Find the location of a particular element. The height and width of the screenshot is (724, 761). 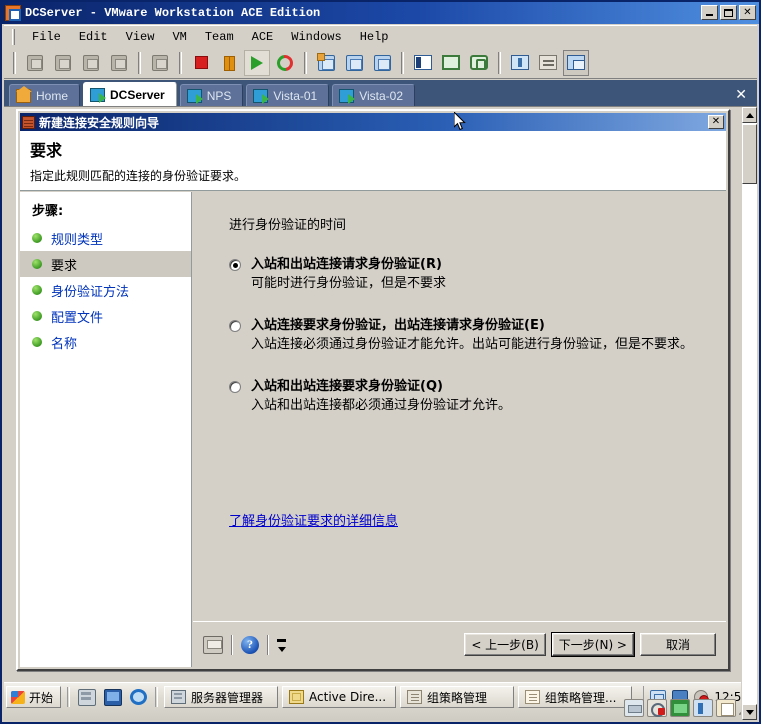

revert-snapshot-icon is located at coordinates (354, 62).